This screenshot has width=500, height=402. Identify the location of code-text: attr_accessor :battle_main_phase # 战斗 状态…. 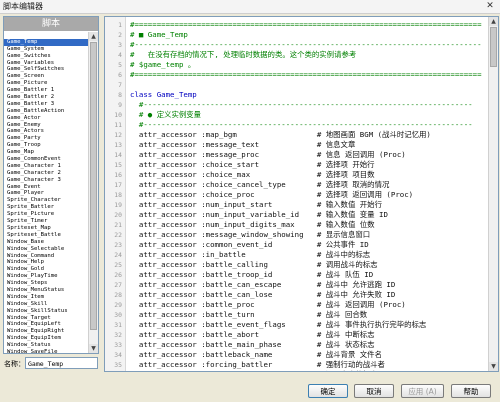
(252, 344).